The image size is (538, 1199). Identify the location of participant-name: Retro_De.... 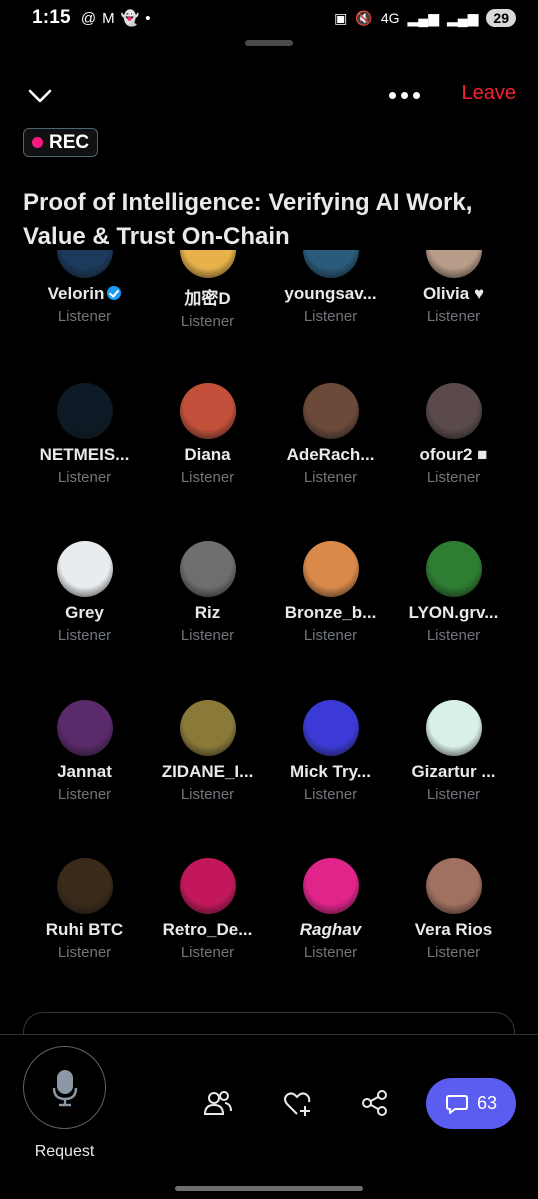
(207, 929).